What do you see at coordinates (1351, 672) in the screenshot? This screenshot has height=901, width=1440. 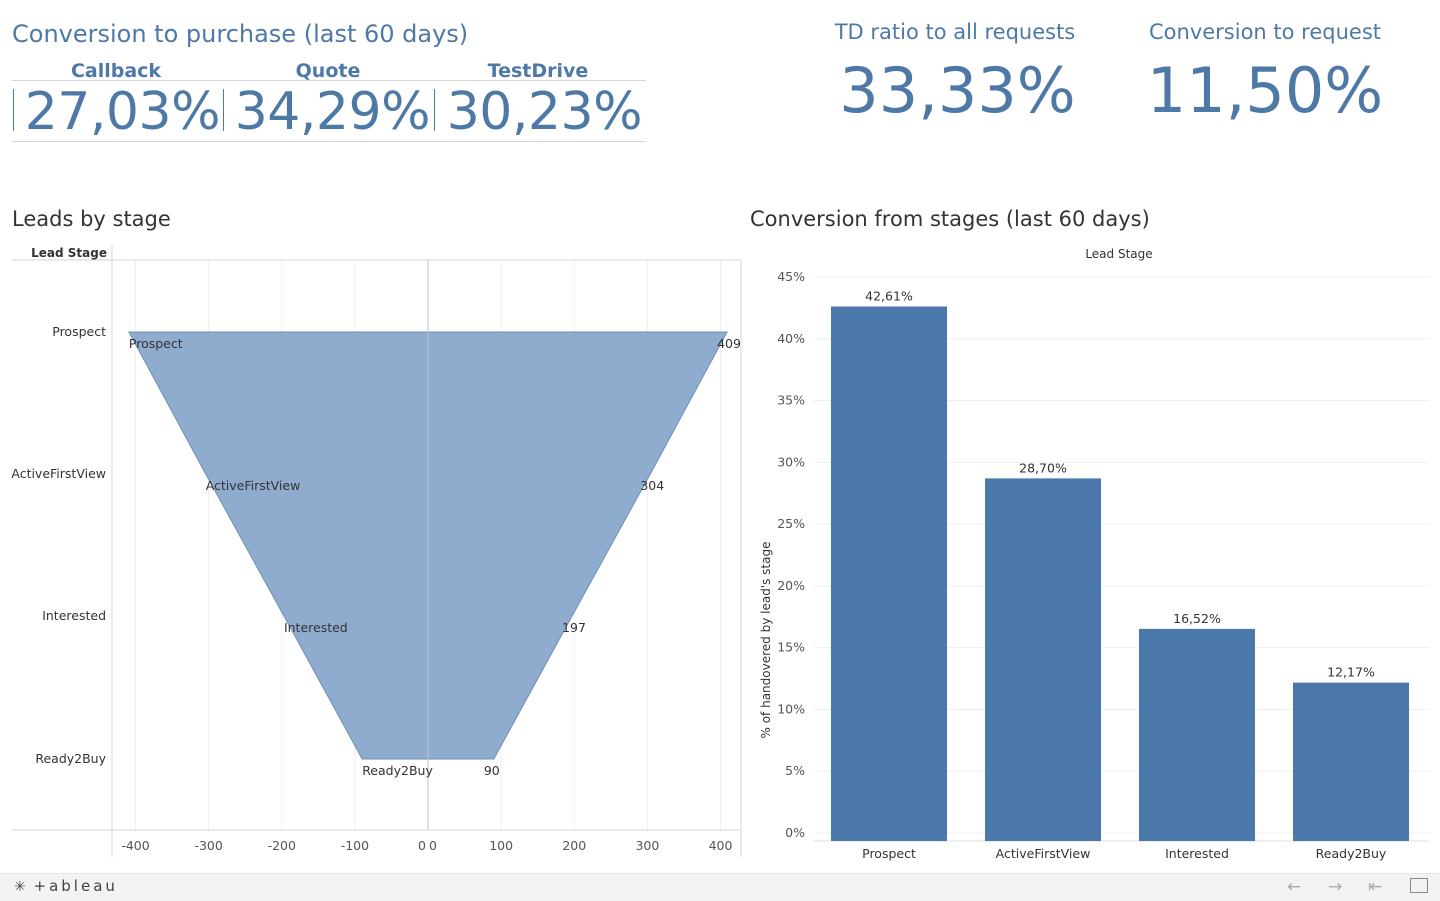 I see `bar-value-label: 12,17%` at bounding box center [1351, 672].